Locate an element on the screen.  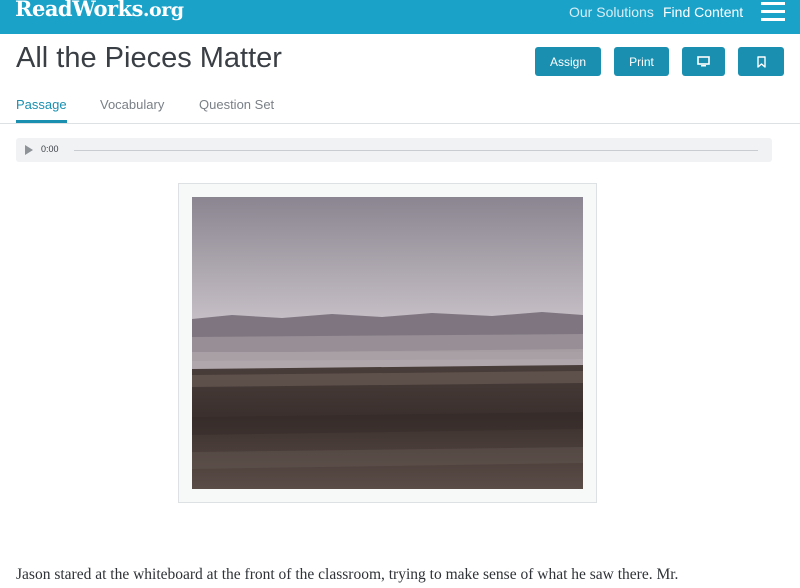
top-navigation-bar: ReadWorks.org Our Solutions Find Content is located at coordinates (400, 17).